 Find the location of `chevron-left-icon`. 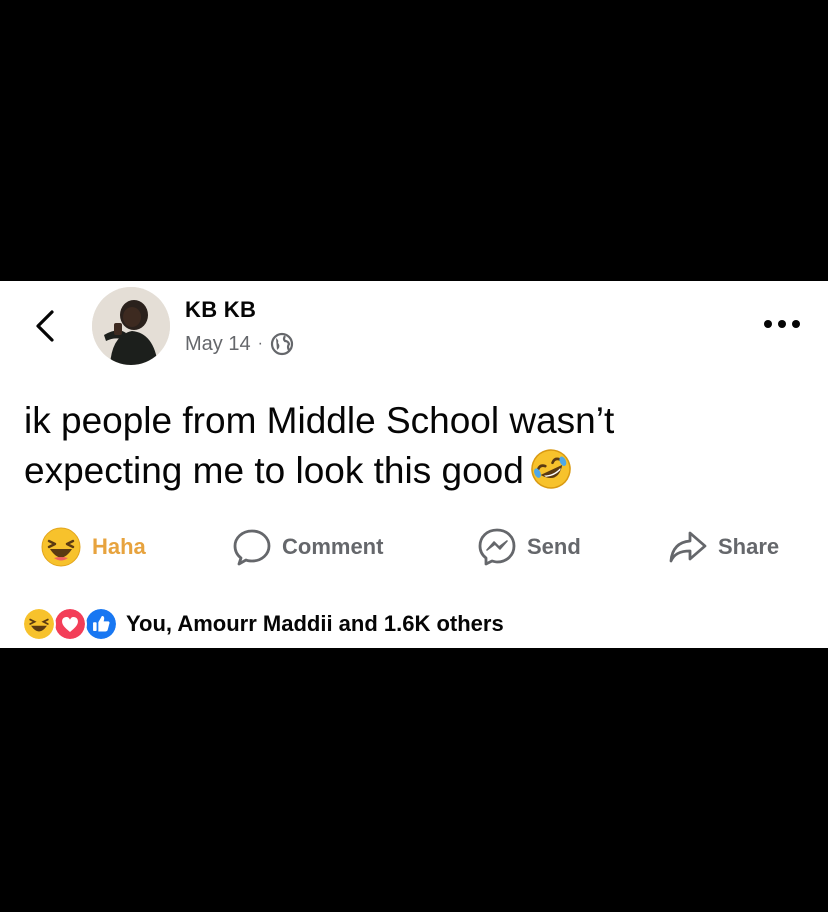

chevron-left-icon is located at coordinates (45, 326).